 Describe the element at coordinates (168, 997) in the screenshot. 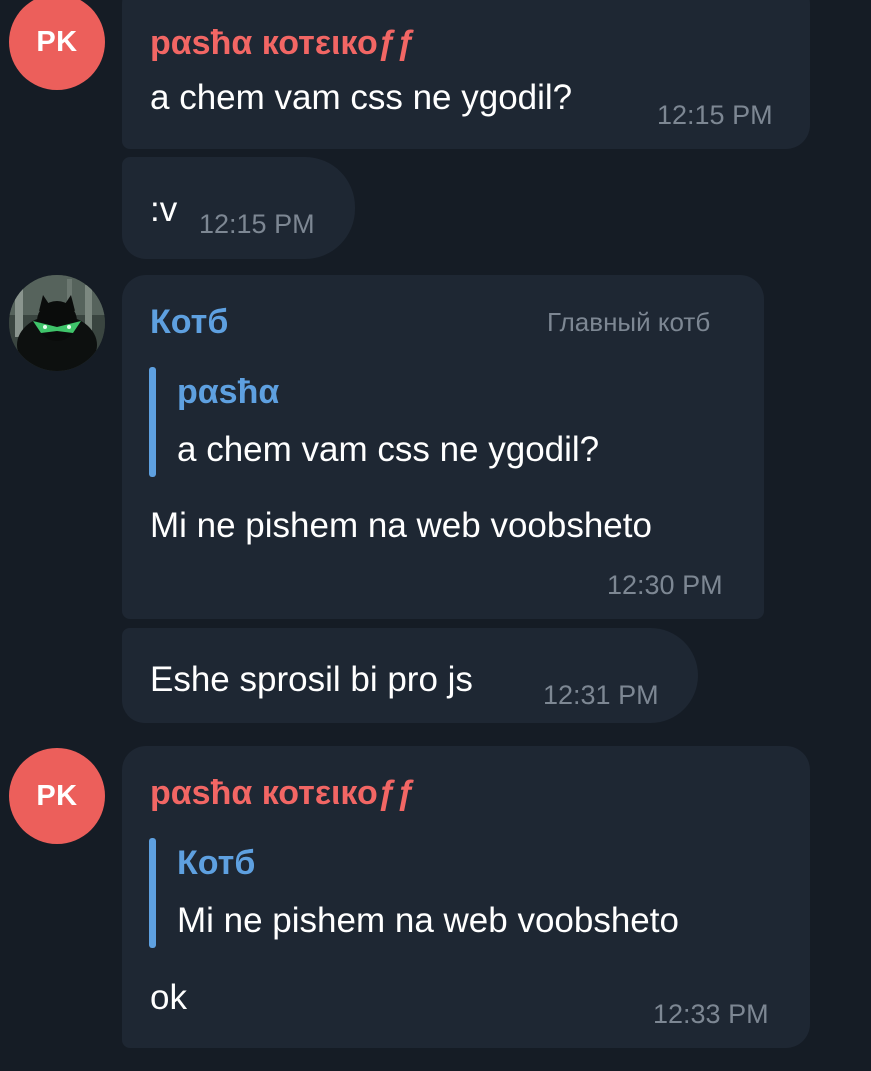

I see `message-text: ok` at that location.